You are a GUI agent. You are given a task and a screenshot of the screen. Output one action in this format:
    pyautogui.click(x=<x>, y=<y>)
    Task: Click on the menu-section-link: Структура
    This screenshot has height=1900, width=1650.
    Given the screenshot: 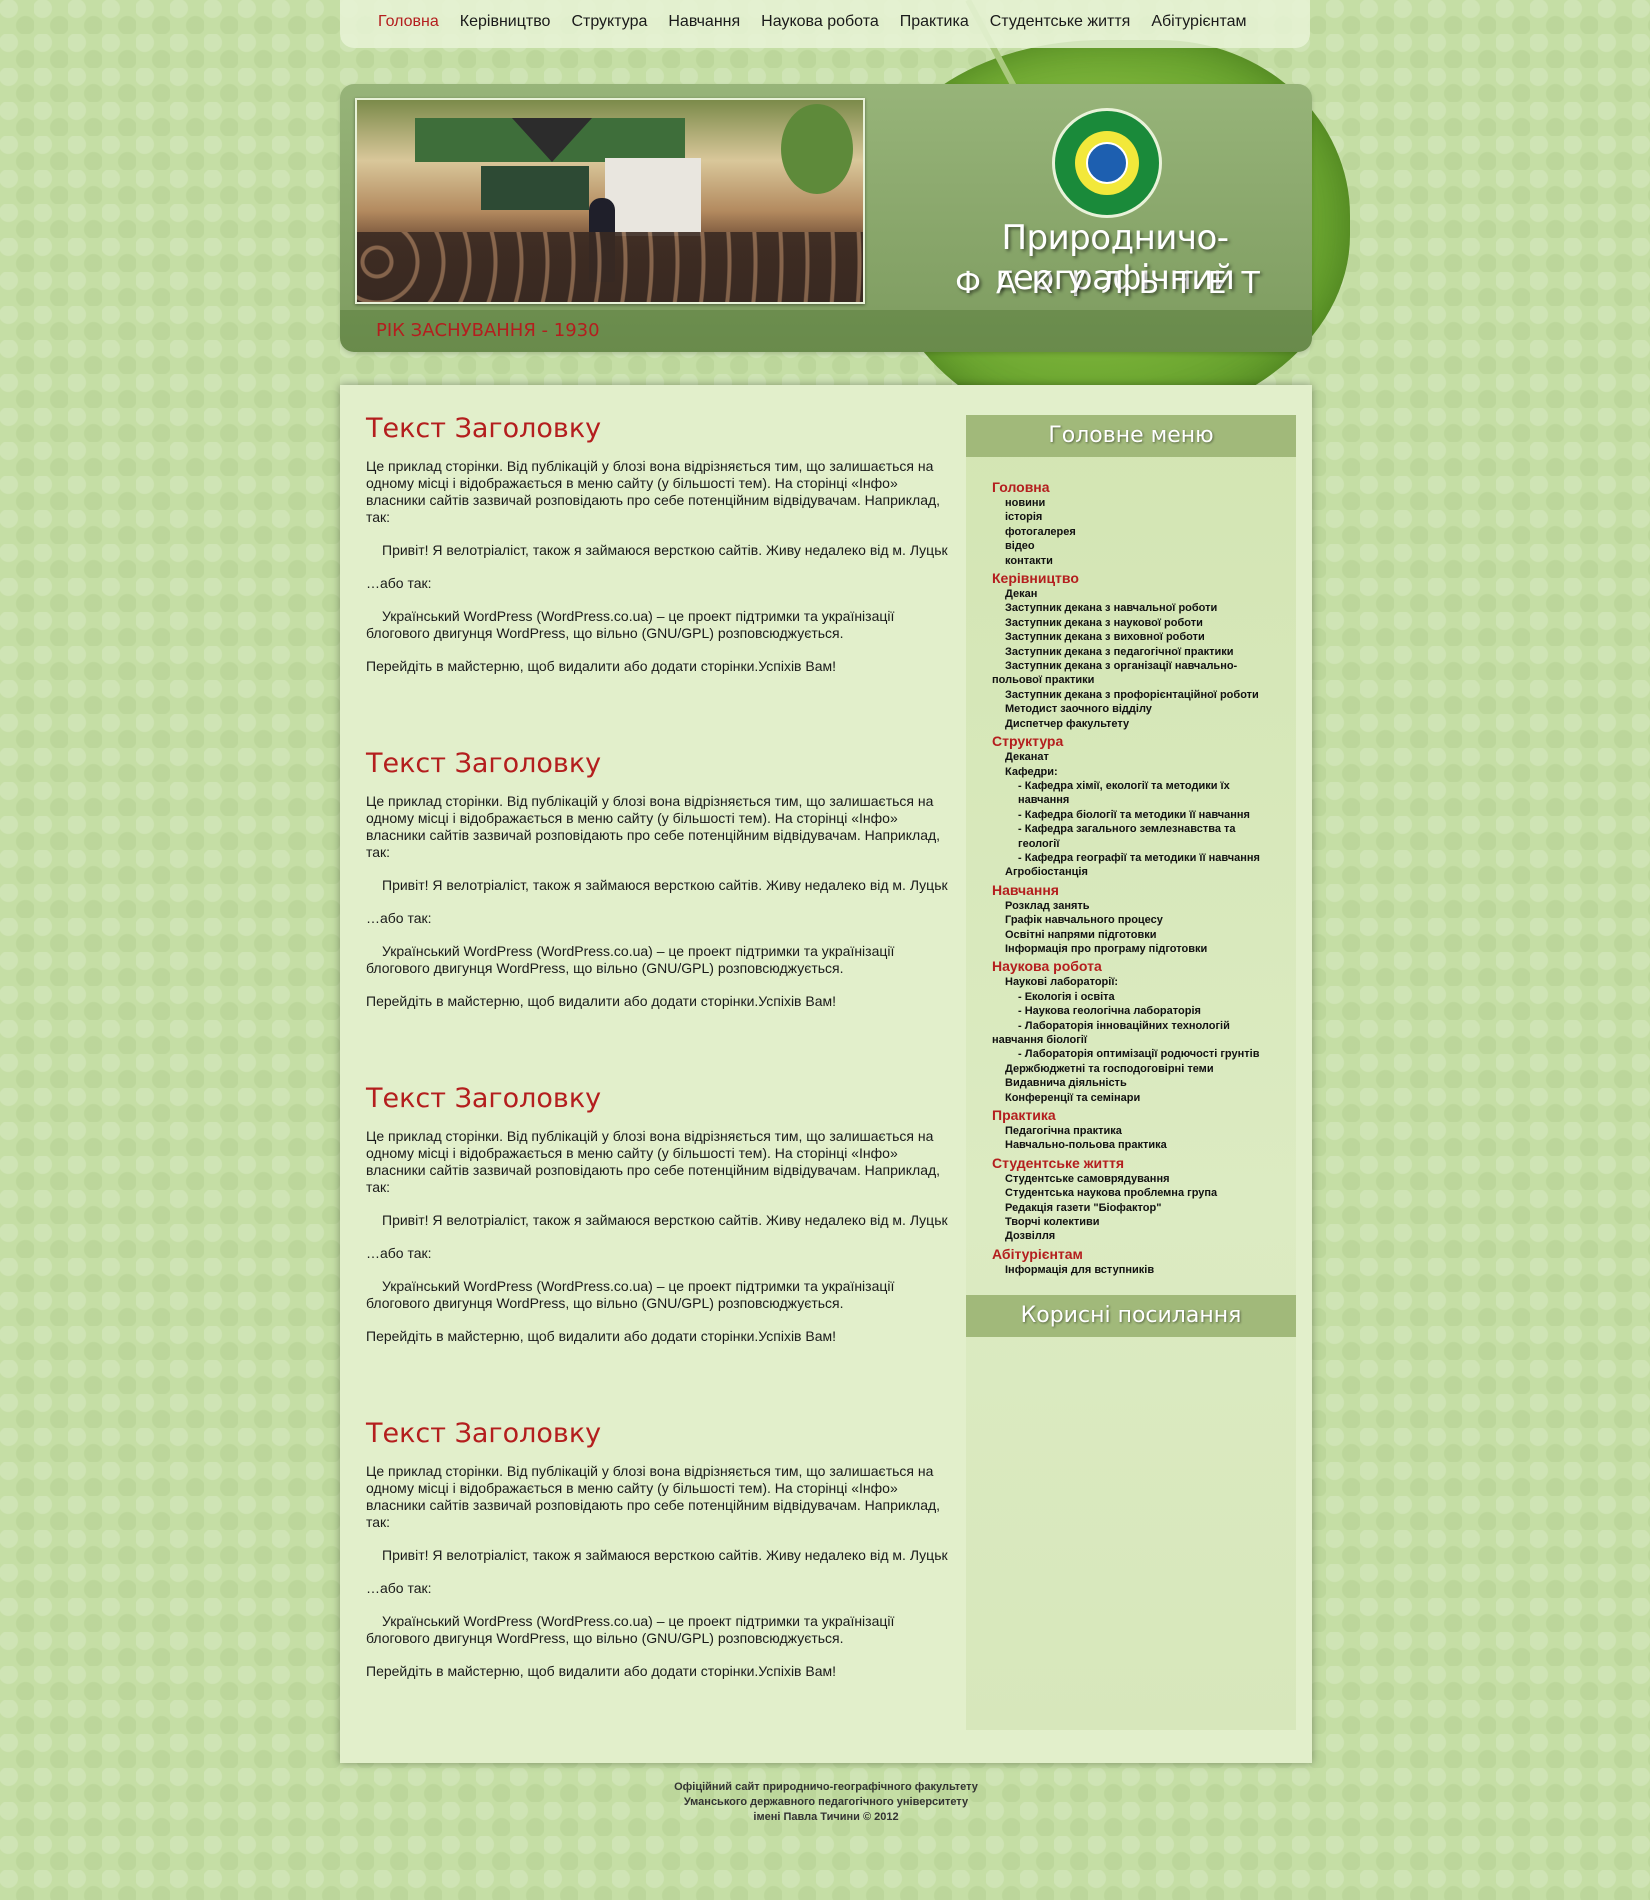 What is the action you would take?
    pyautogui.click(x=1136, y=741)
    